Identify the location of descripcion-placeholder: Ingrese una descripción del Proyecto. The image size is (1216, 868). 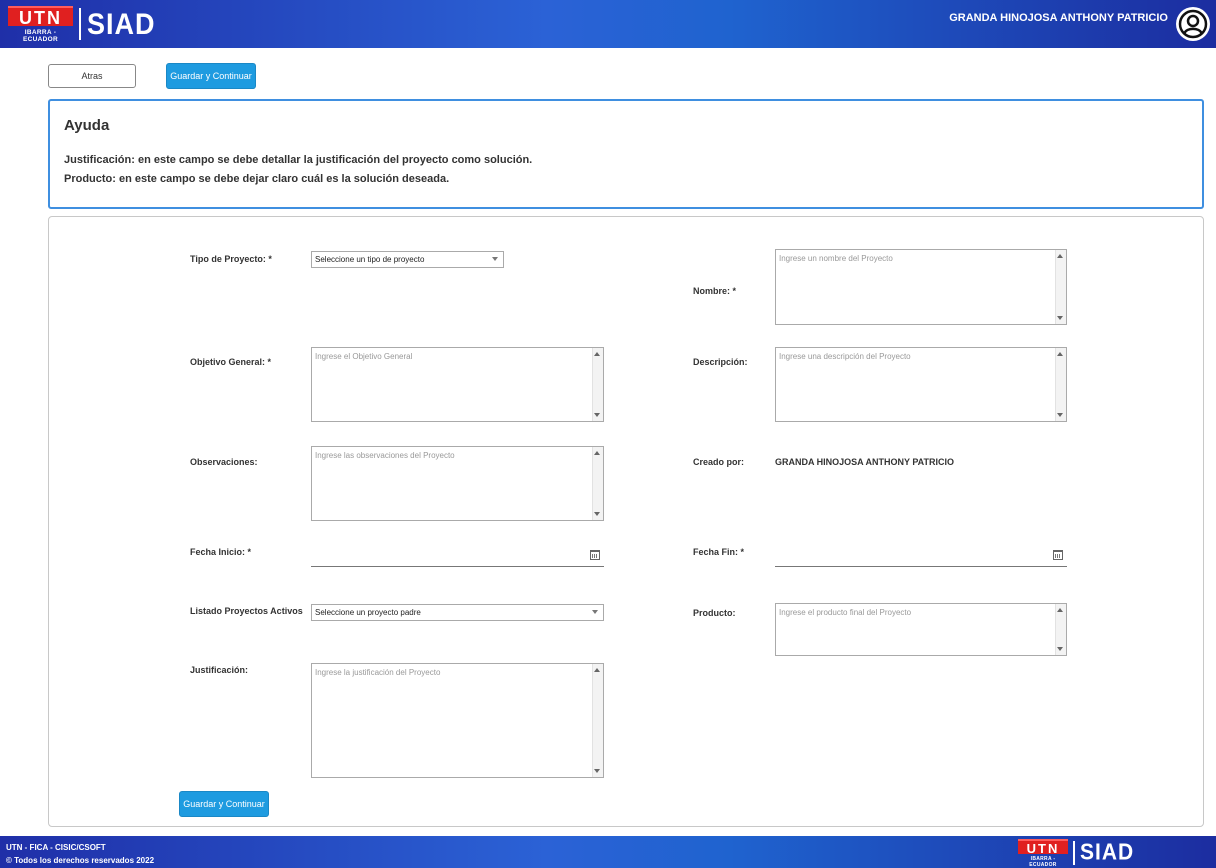
(845, 356).